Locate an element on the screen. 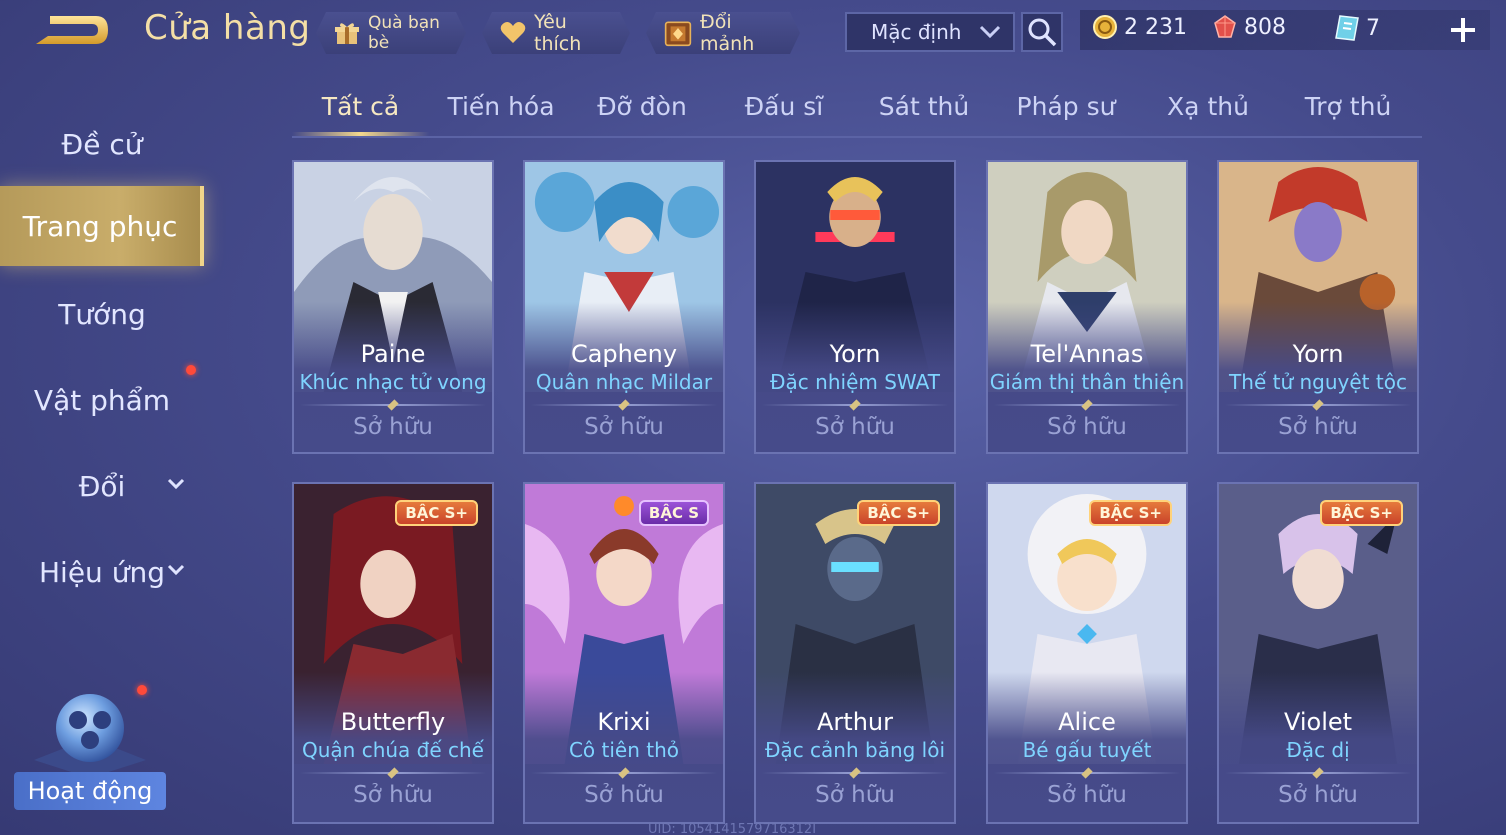 Image resolution: width=1506 pixels, height=835 pixels. back-arrow-icon is located at coordinates (72, 30).